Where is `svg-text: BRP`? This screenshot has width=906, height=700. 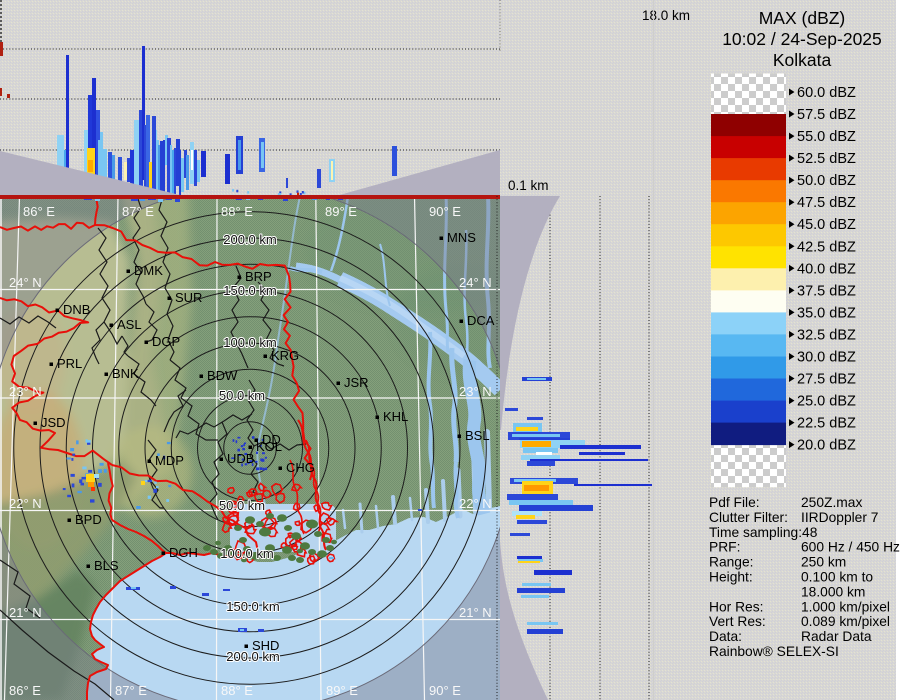
svg-text: BRP is located at coordinates (258, 276).